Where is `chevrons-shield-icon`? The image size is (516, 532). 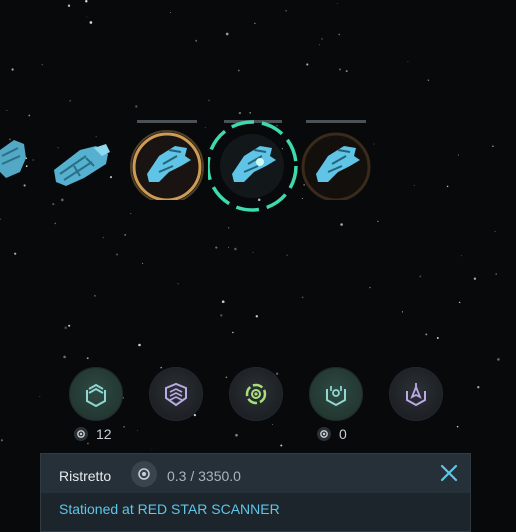 chevrons-shield-icon is located at coordinates (96, 395).